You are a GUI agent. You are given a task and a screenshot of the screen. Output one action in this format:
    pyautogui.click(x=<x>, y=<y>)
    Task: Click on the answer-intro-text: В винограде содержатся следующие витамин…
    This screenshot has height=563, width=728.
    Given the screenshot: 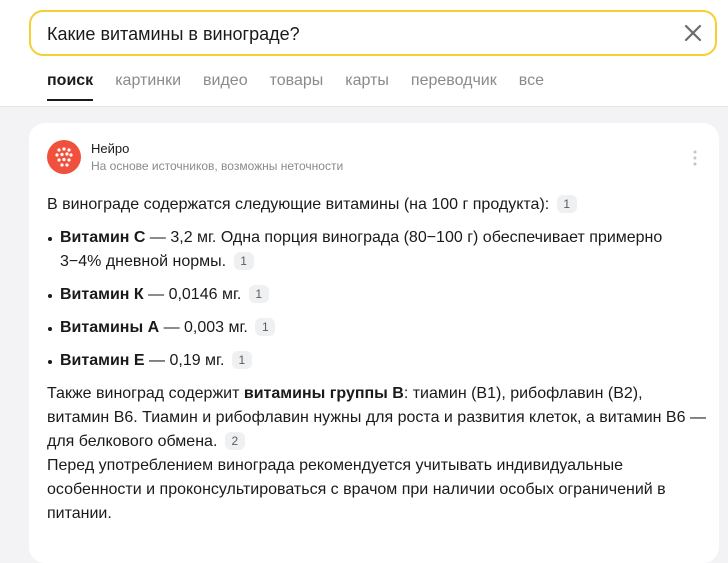 What is the action you would take?
    pyautogui.click(x=298, y=204)
    